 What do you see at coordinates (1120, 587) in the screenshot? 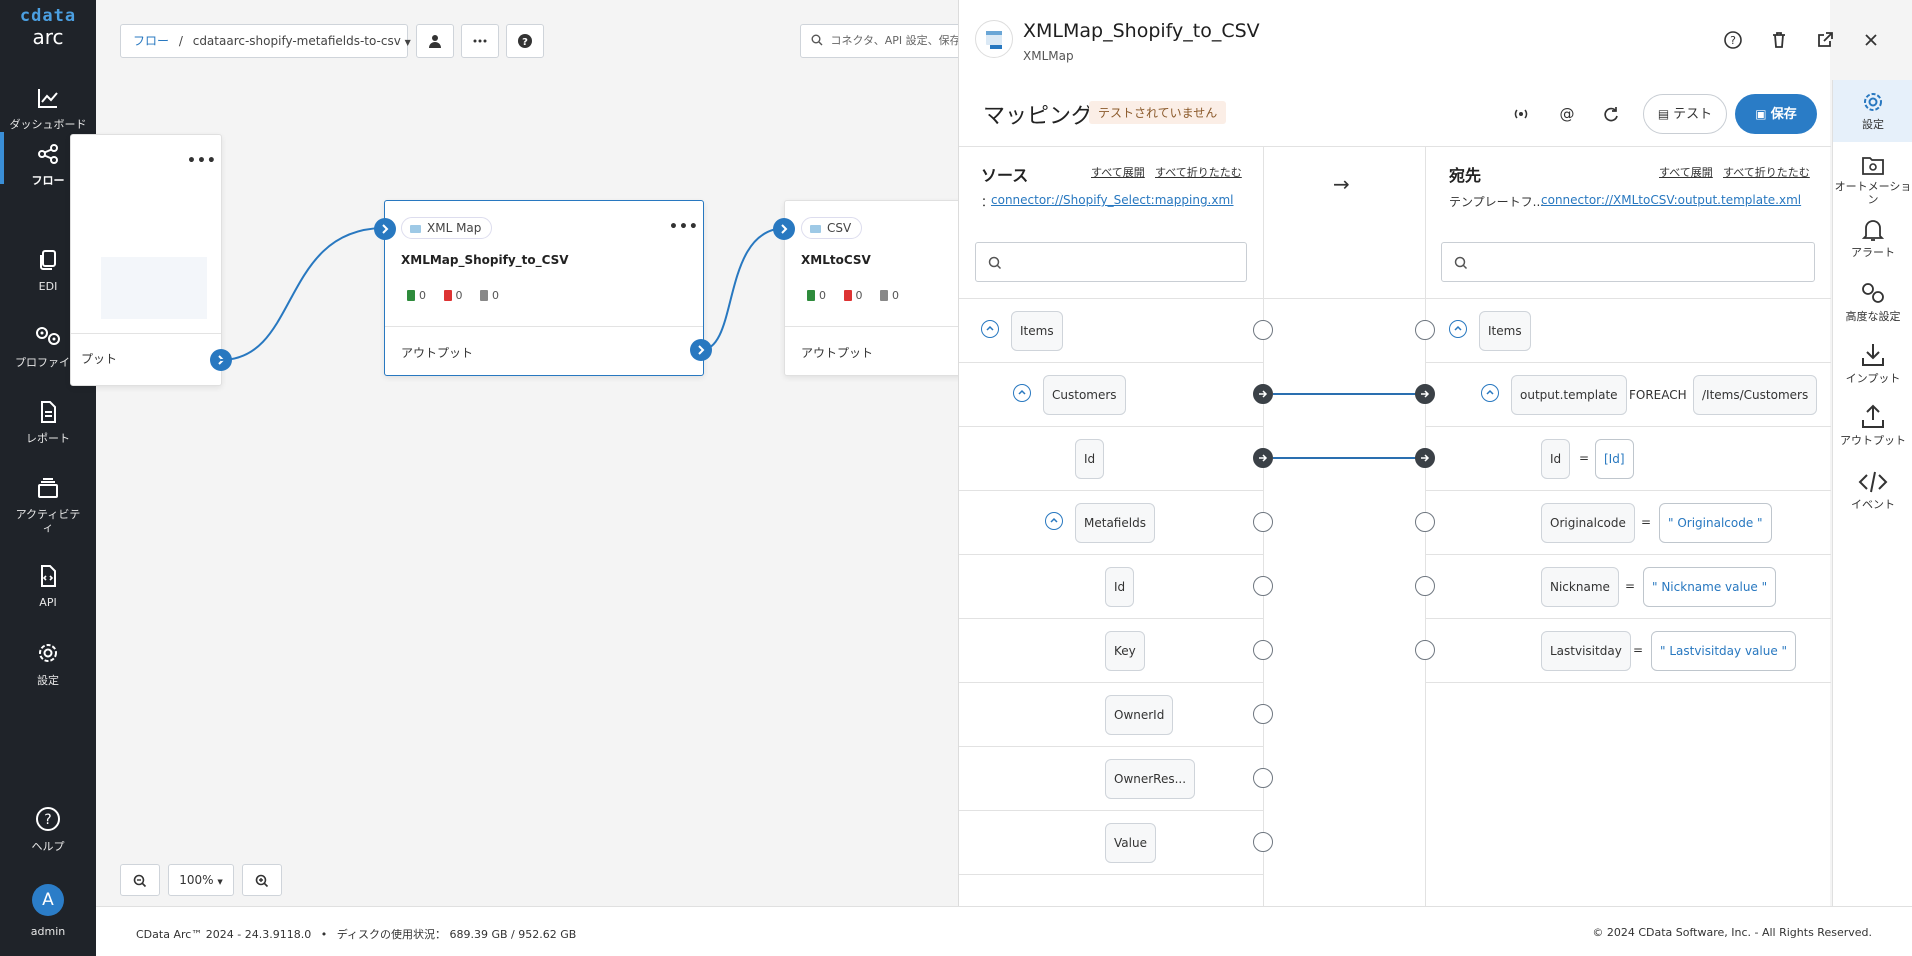
I see `source-node-metafield-id: Id` at bounding box center [1120, 587].